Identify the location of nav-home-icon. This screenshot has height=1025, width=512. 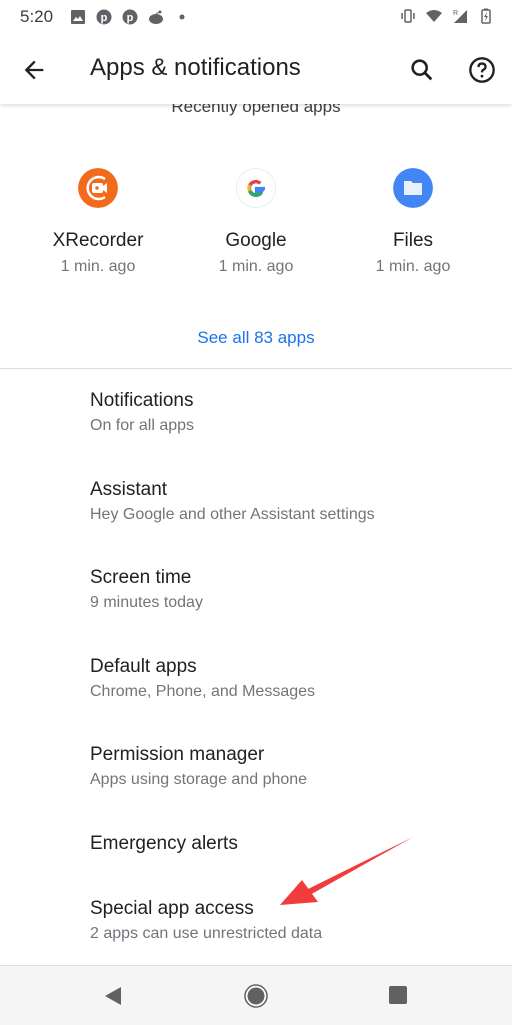
(256, 996).